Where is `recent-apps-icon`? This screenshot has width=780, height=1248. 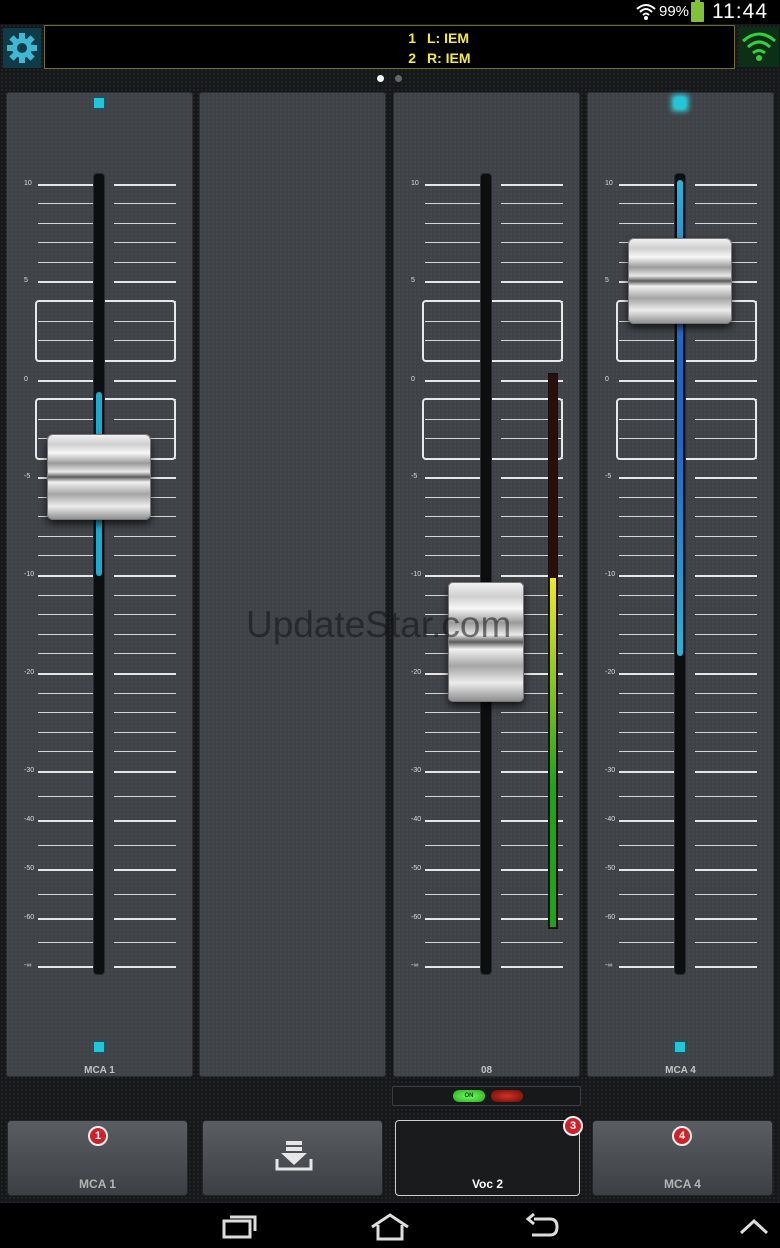
recent-apps-icon is located at coordinates (240, 1227).